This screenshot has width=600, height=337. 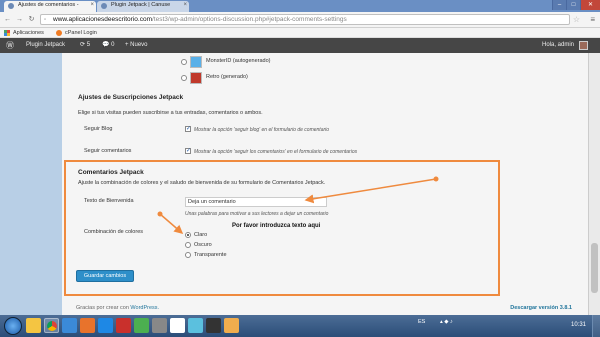 What do you see at coordinates (103, 308) in the screenshot?
I see `footer-thanks-prefix: Gracias por crear con` at bounding box center [103, 308].